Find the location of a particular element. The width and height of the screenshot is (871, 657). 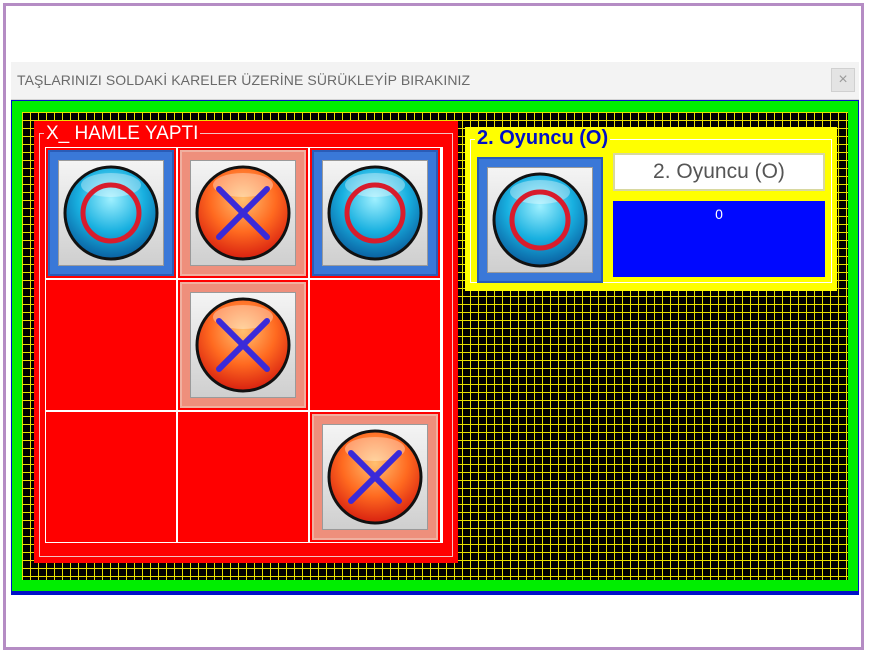

close-button: × is located at coordinates (843, 80).